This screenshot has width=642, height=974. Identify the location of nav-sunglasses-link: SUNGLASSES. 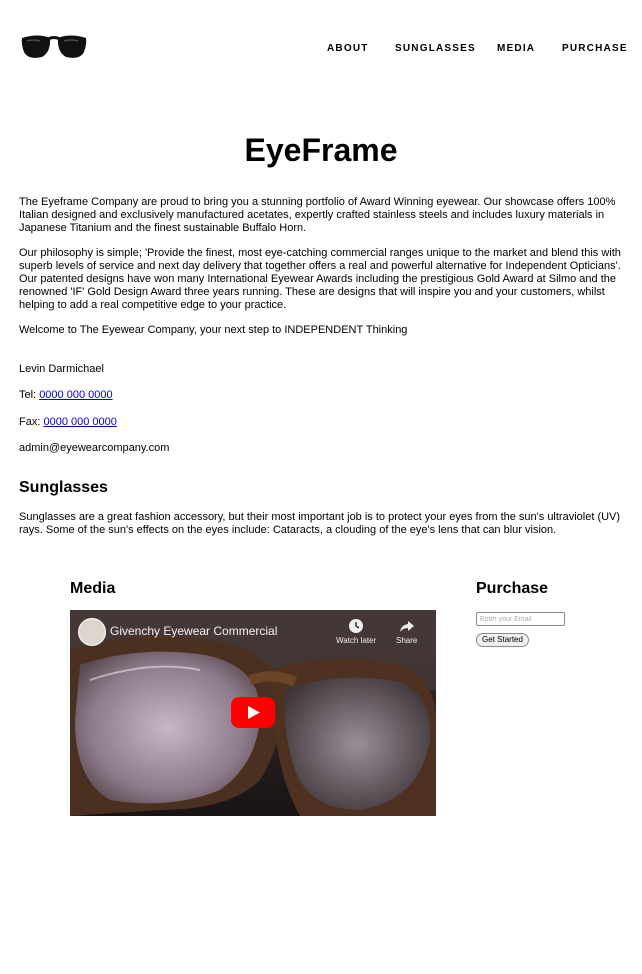
(435, 48).